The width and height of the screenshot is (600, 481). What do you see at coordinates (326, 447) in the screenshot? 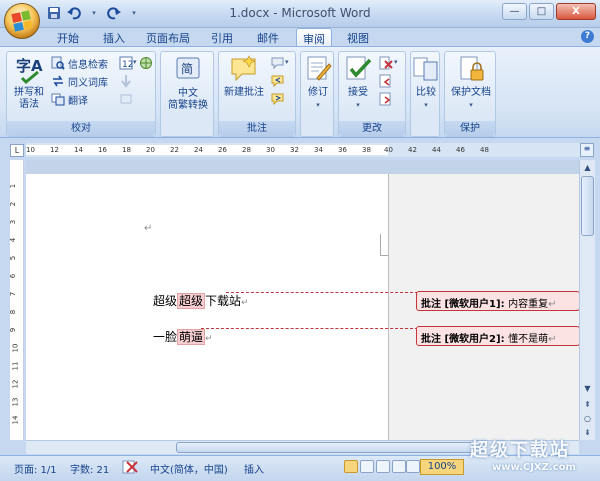
I see `horizontal-scroll-thumb` at bounding box center [326, 447].